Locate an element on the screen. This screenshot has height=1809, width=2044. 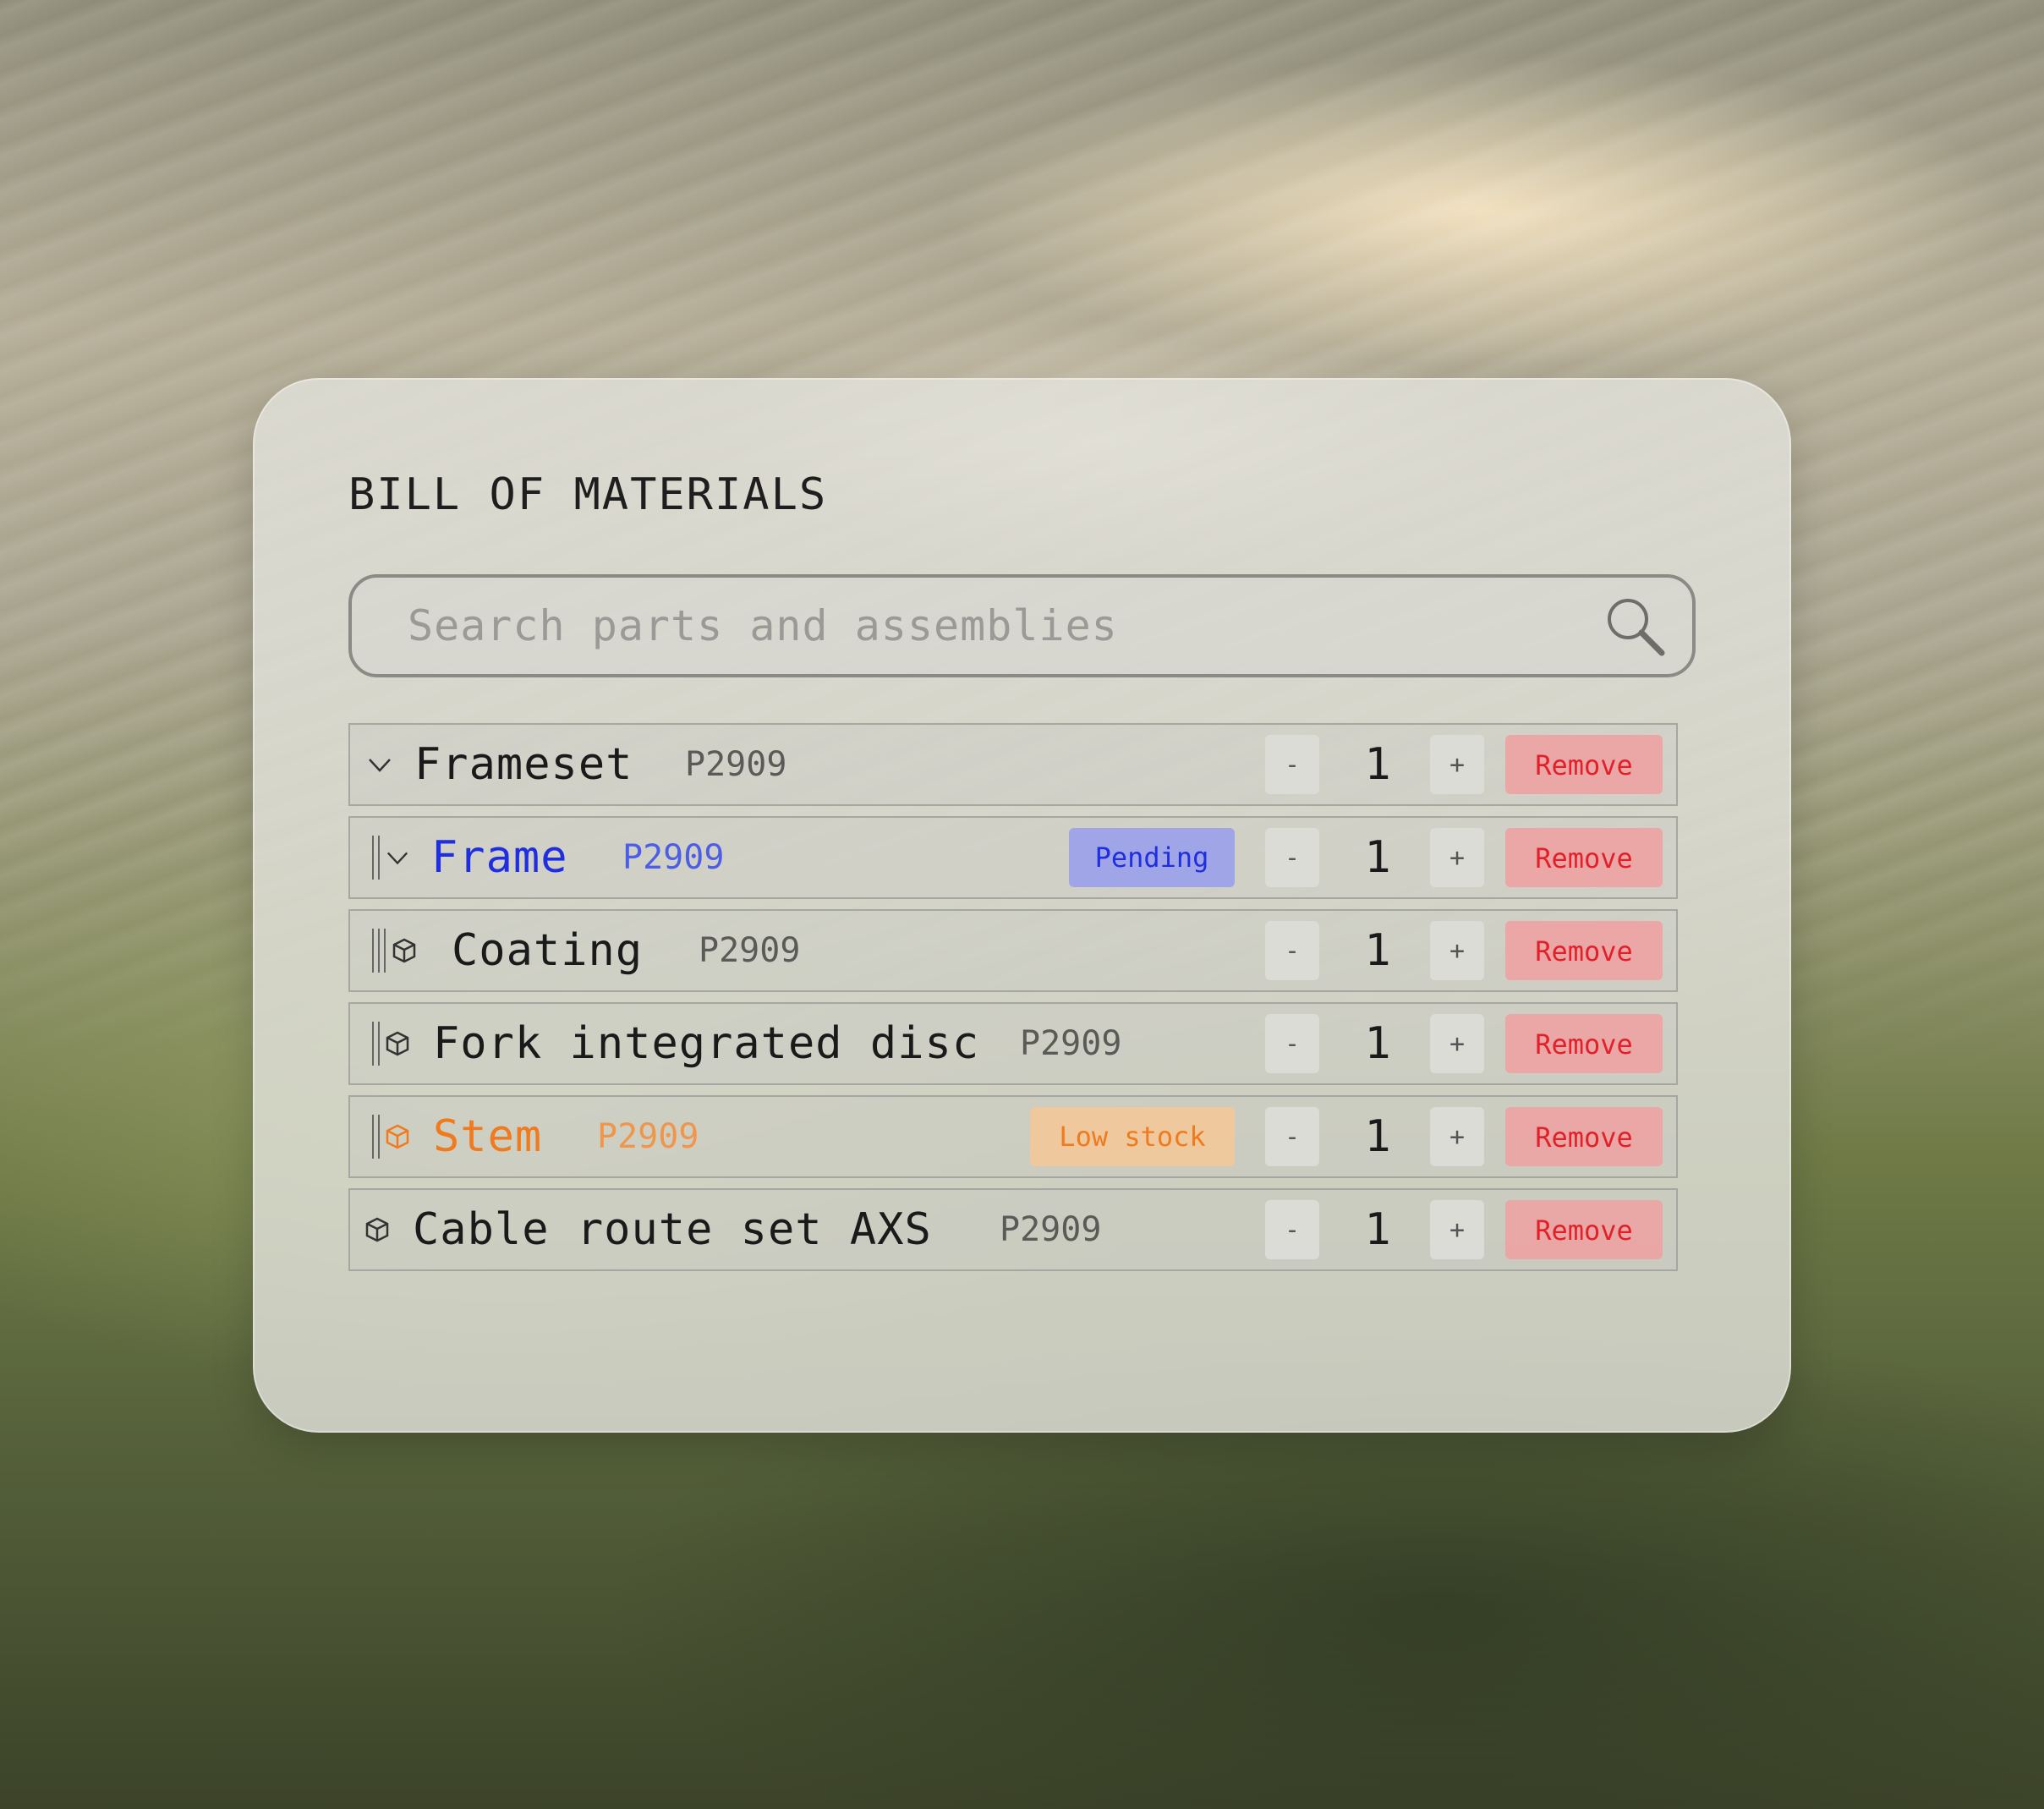
bom-row-stem: Stem P2909 Low stock - 1 + Remove is located at coordinates (1013, 1136).